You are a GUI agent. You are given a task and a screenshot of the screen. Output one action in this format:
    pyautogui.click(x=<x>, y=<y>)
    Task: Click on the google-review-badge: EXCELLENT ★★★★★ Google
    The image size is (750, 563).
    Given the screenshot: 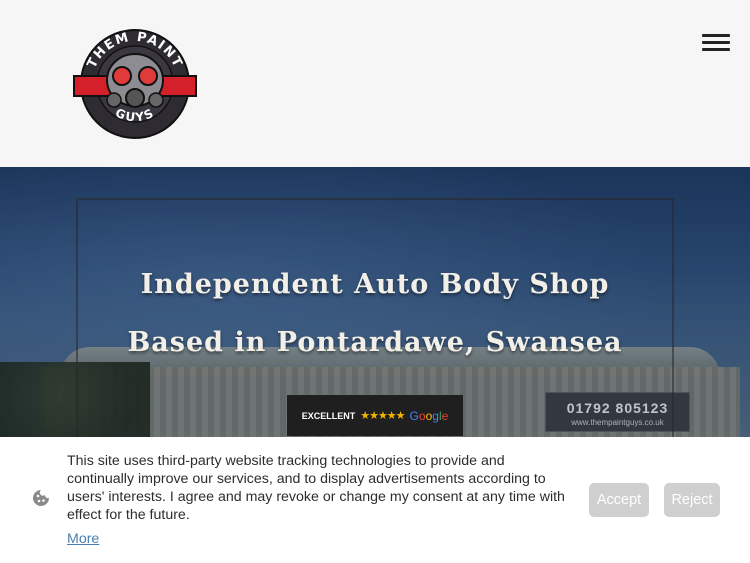 What is the action you would take?
    pyautogui.click(x=375, y=415)
    